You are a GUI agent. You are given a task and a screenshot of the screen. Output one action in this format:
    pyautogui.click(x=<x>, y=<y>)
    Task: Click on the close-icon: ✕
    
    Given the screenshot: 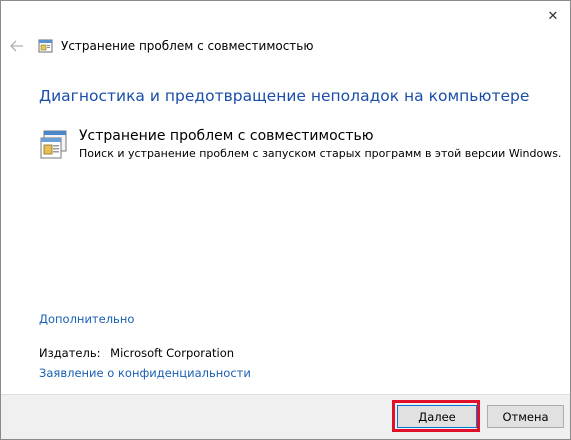 What is the action you would take?
    pyautogui.click(x=553, y=16)
    